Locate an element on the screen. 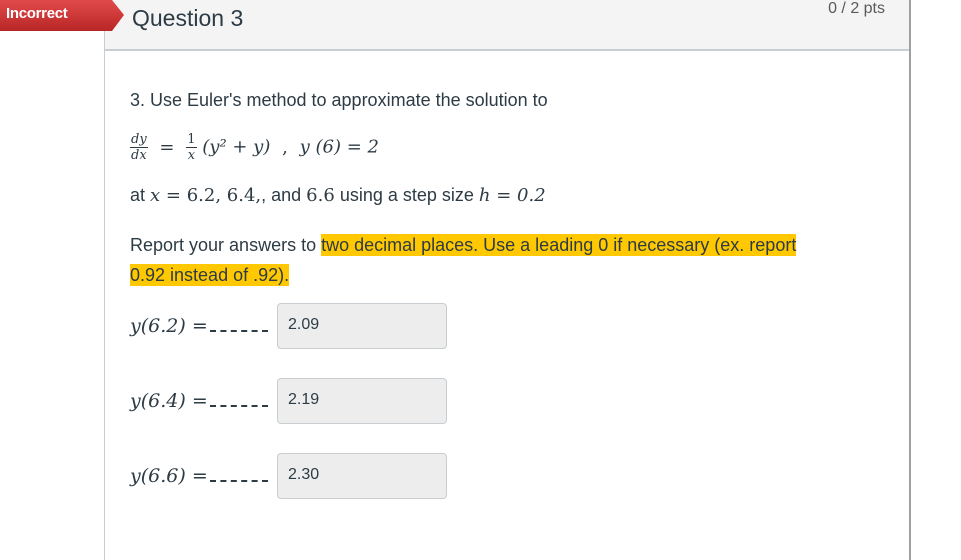  incorrect-badge: Incorrect is located at coordinates (62, 15).